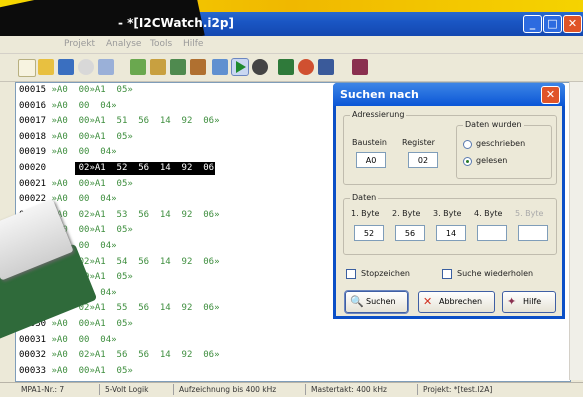  What do you see at coordinates (369, 233) in the screenshot?
I see `byte1-field: 52` at bounding box center [369, 233].